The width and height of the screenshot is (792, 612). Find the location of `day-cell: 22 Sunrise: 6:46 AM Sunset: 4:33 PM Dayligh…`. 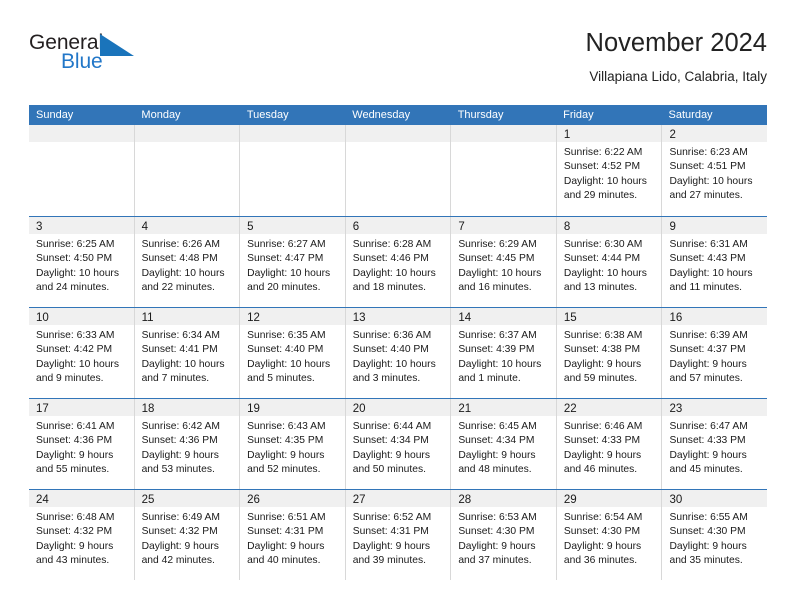

day-cell: 22 Sunrise: 6:46 AM Sunset: 4:33 PM Dayligh… is located at coordinates (609, 444).